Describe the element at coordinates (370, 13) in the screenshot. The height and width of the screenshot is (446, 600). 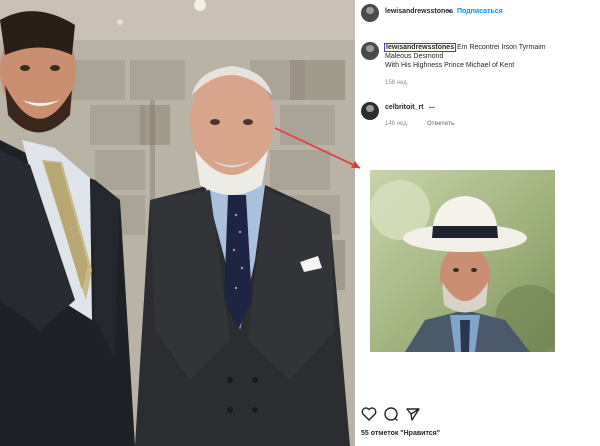
I see `author-avatar` at that location.